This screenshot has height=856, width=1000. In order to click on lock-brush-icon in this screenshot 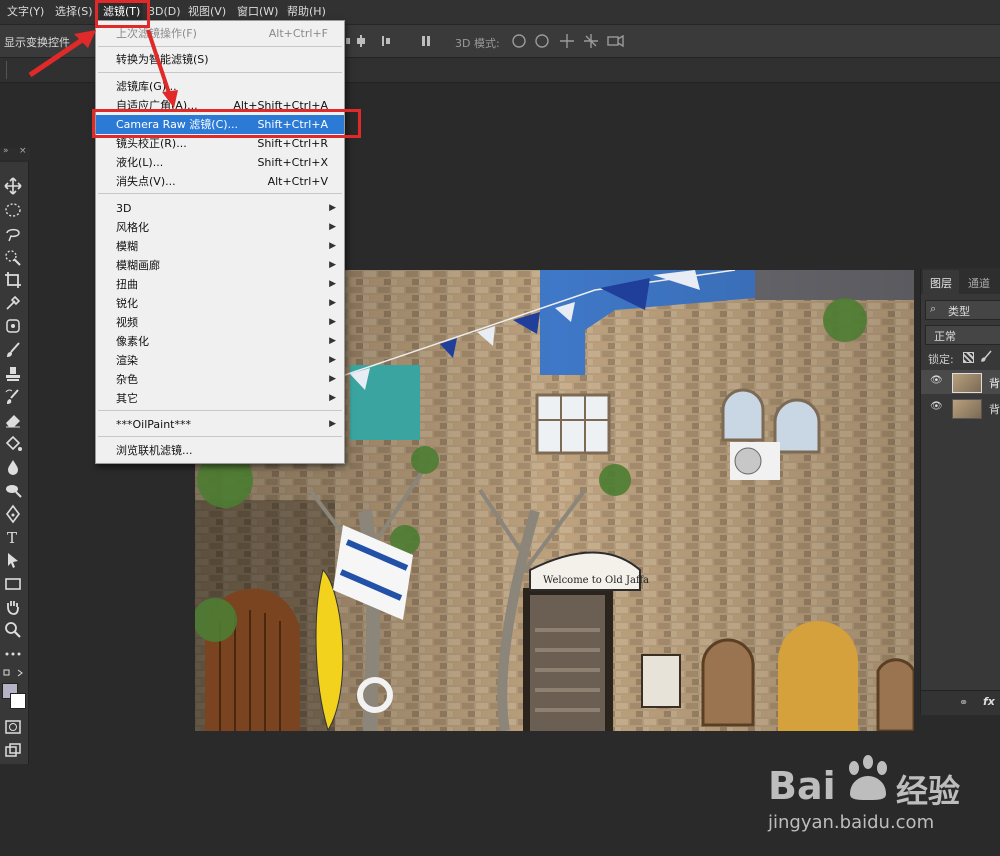, I will do `click(987, 356)`.